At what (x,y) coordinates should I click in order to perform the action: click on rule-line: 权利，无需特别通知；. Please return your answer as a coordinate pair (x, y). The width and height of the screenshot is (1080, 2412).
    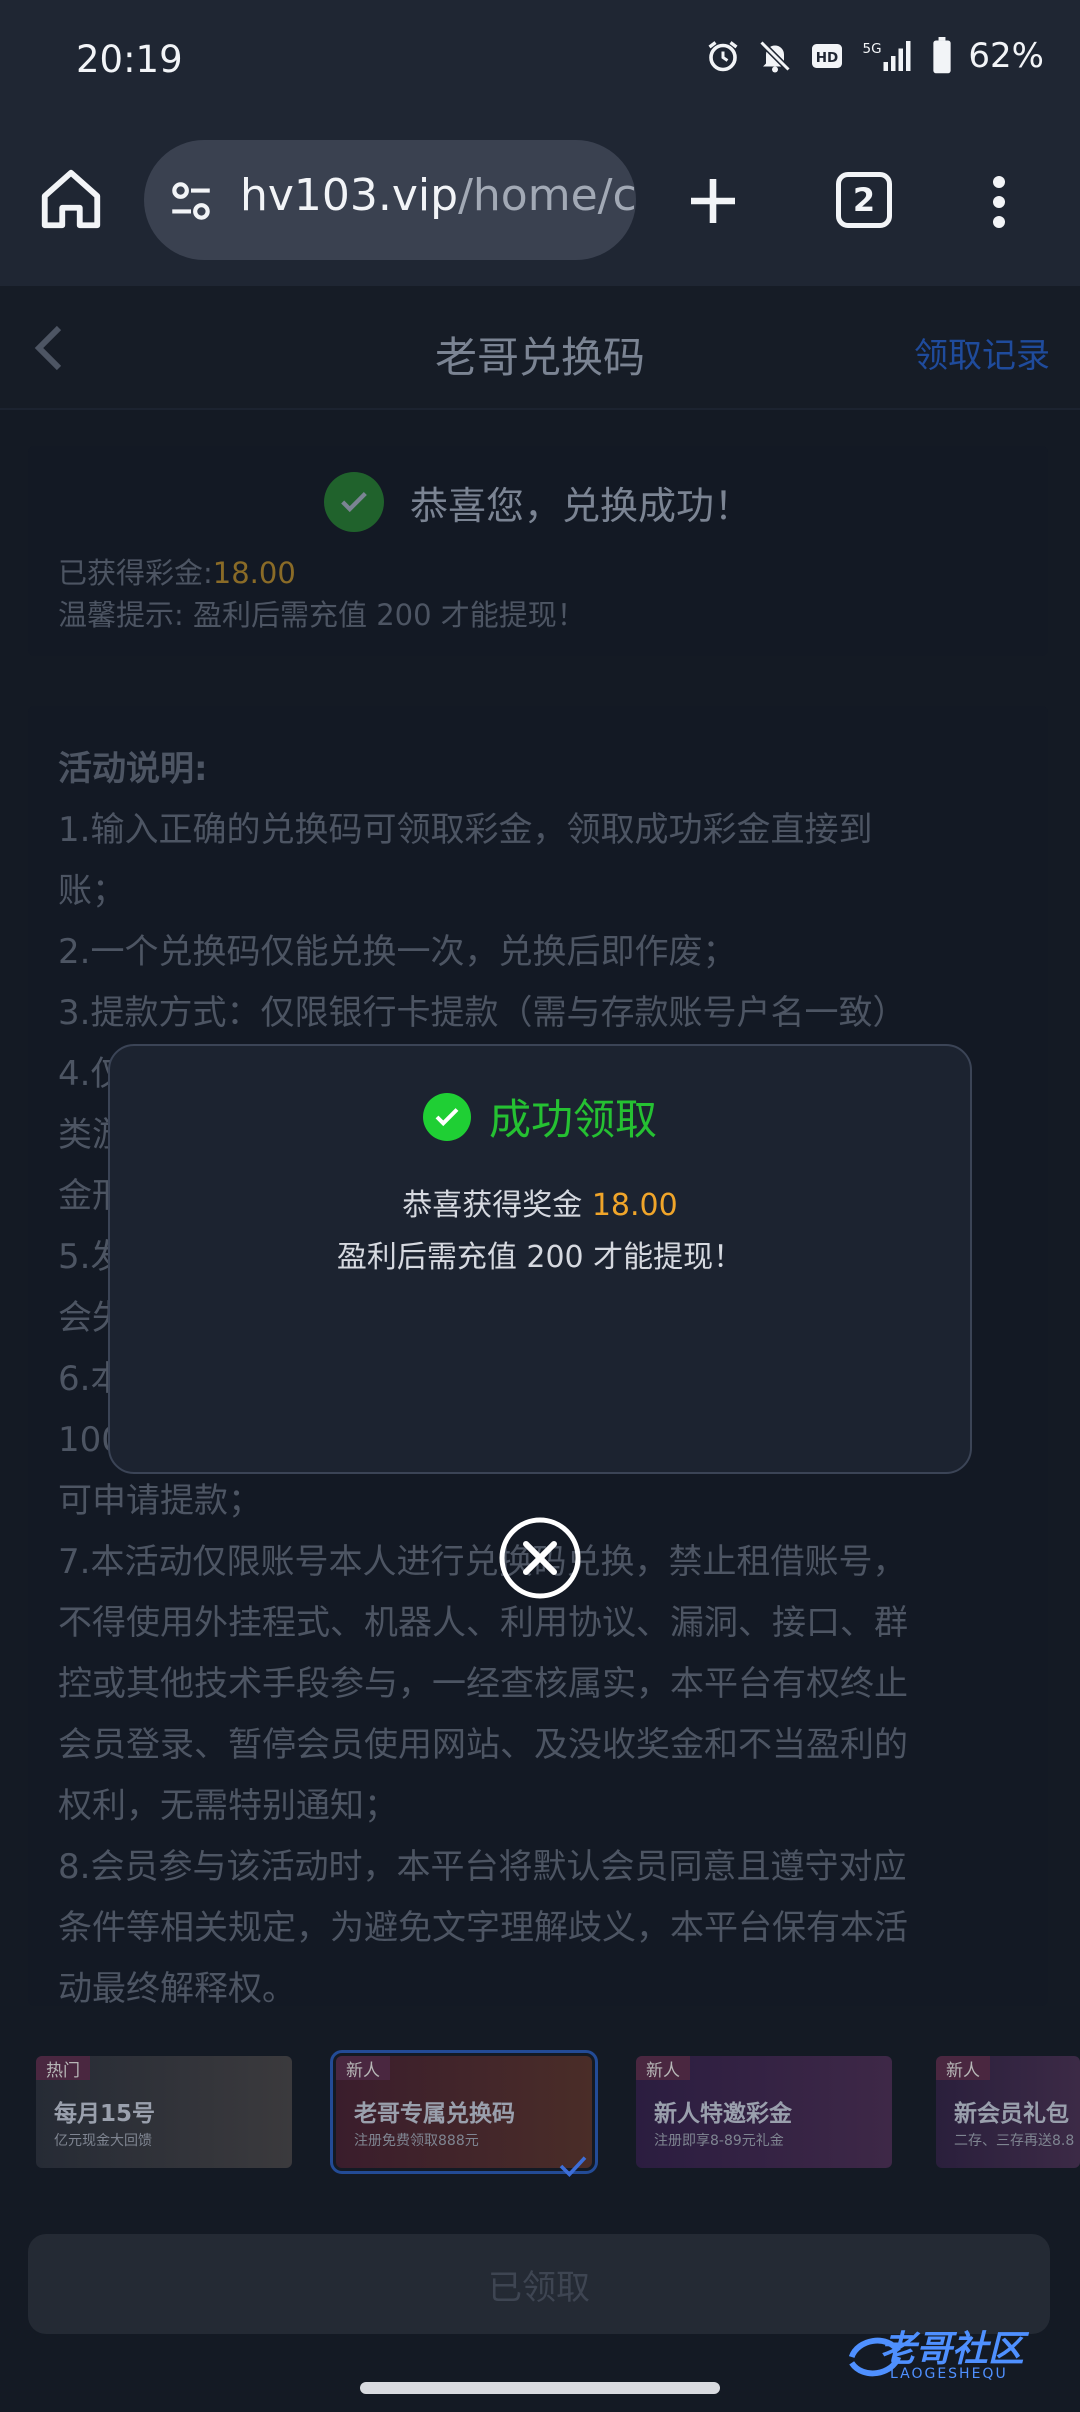
    Looking at the image, I should click on (228, 1806).